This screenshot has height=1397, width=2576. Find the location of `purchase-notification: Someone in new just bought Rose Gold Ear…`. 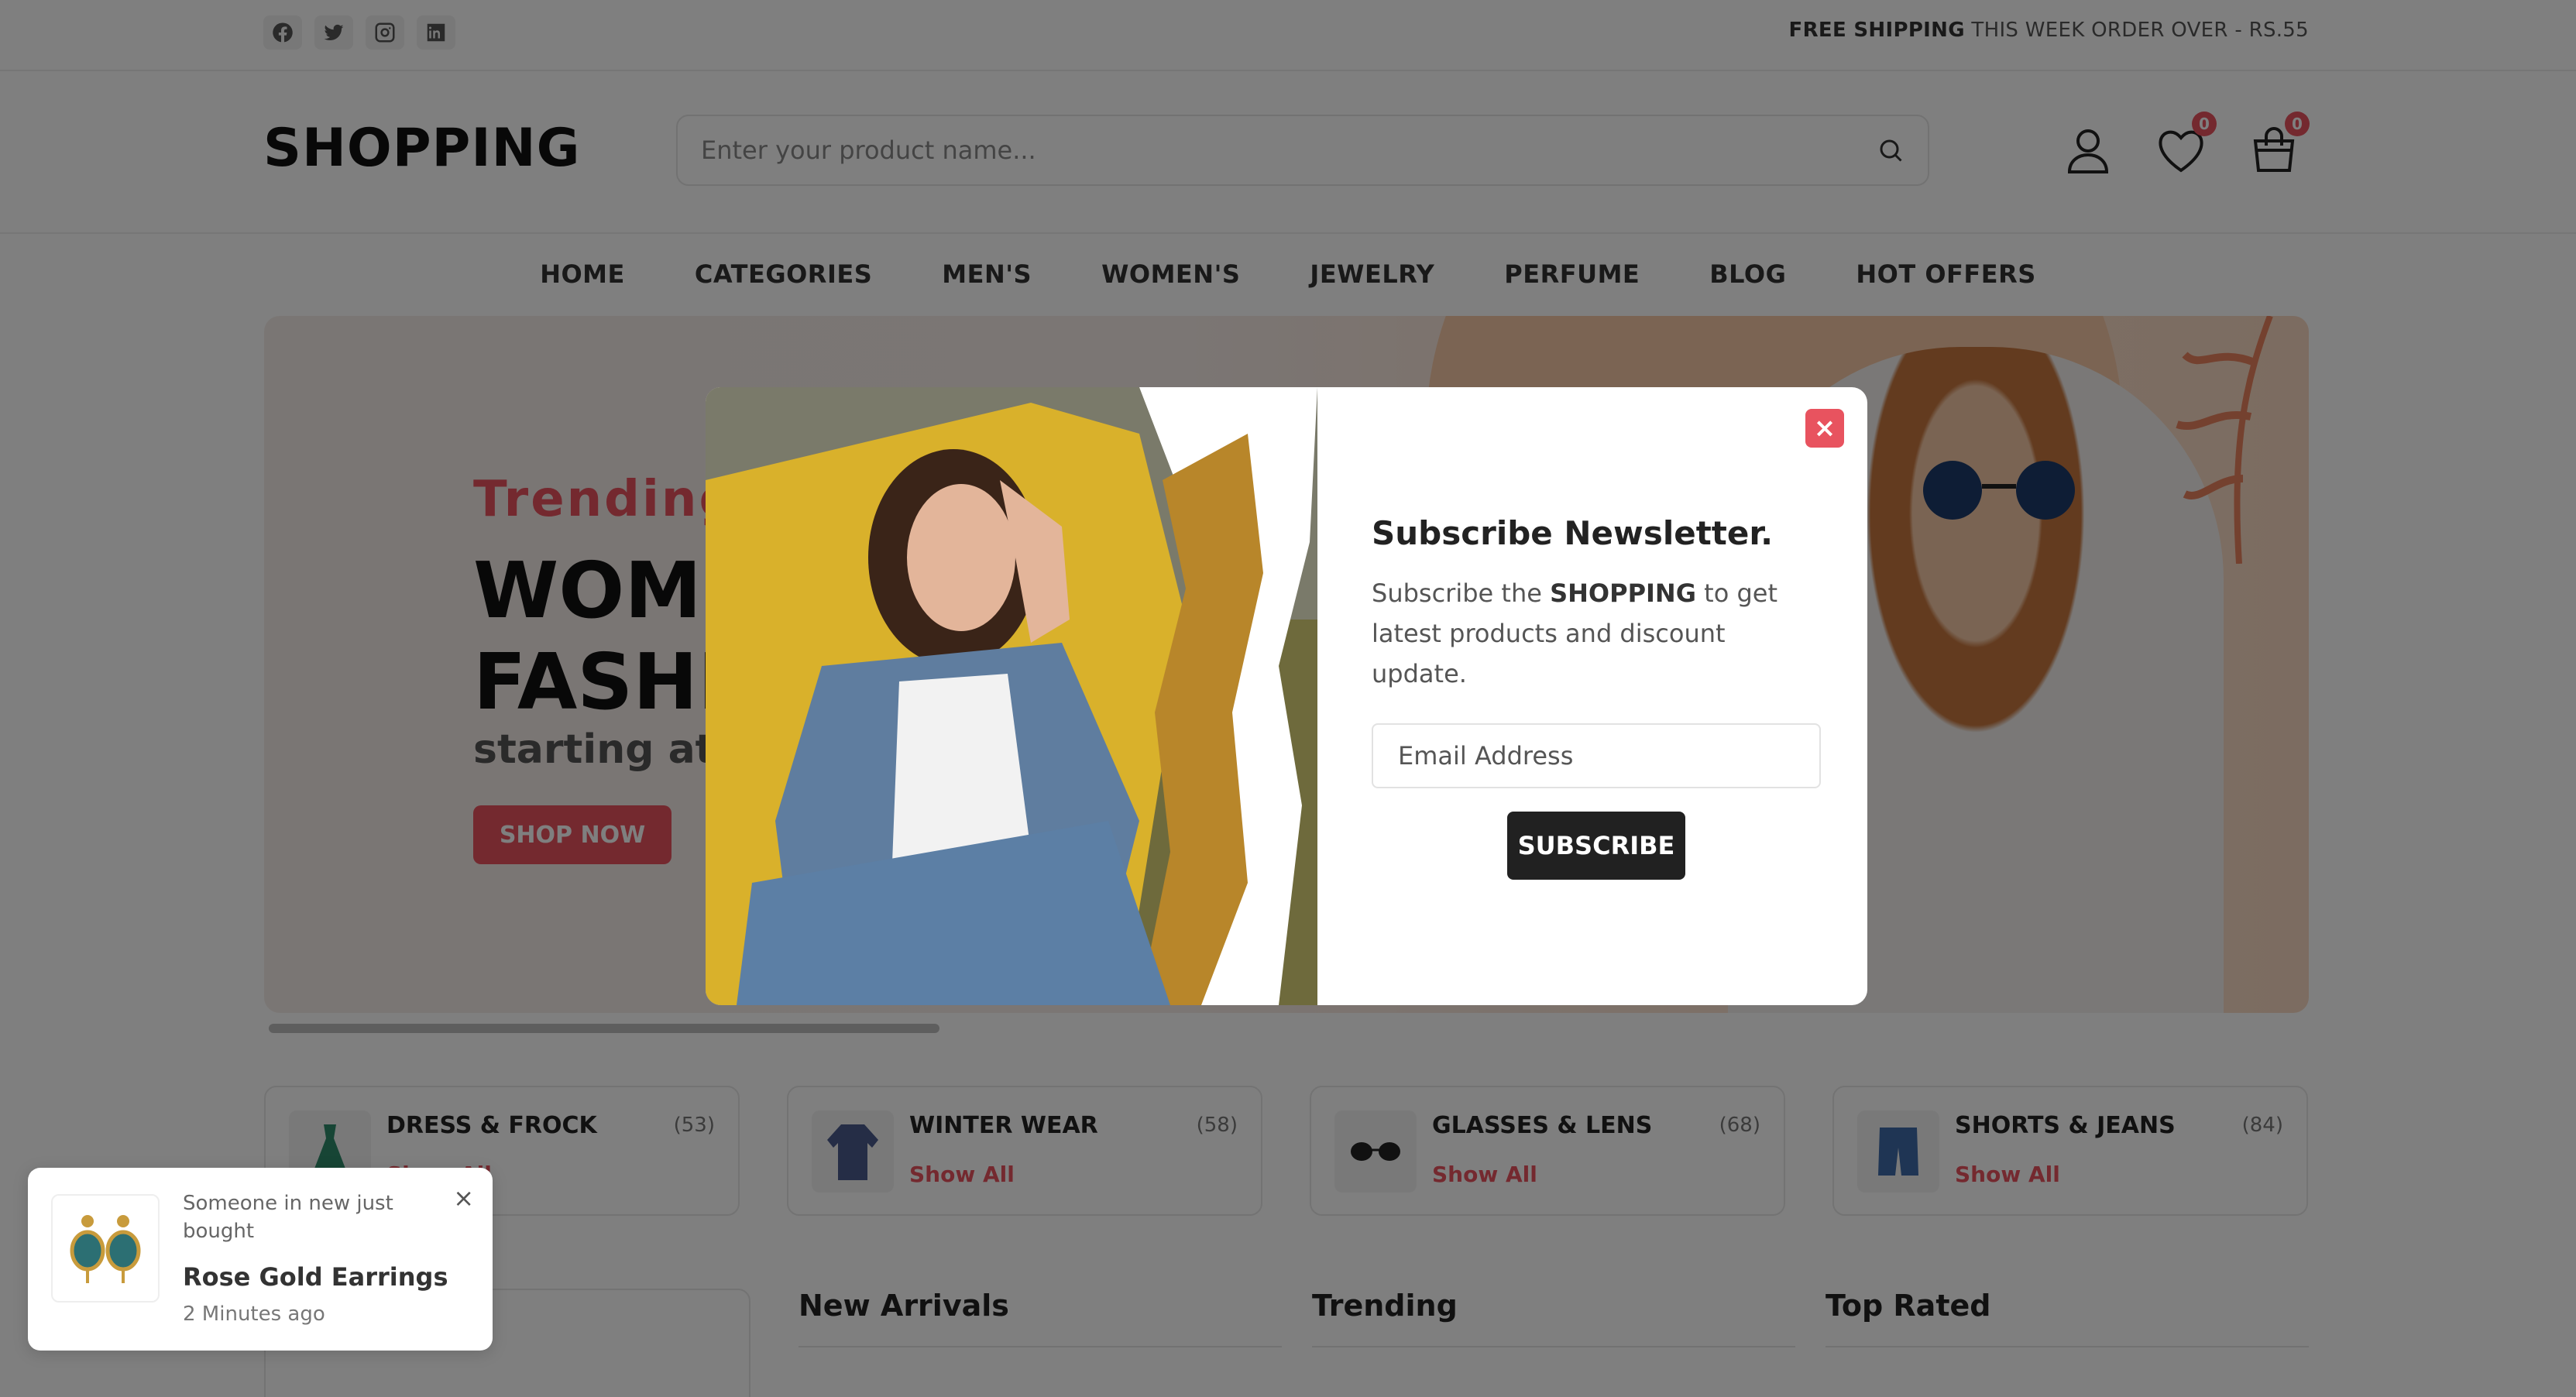

purchase-notification: Someone in new just bought Rose Gold Ear… is located at coordinates (260, 1259).